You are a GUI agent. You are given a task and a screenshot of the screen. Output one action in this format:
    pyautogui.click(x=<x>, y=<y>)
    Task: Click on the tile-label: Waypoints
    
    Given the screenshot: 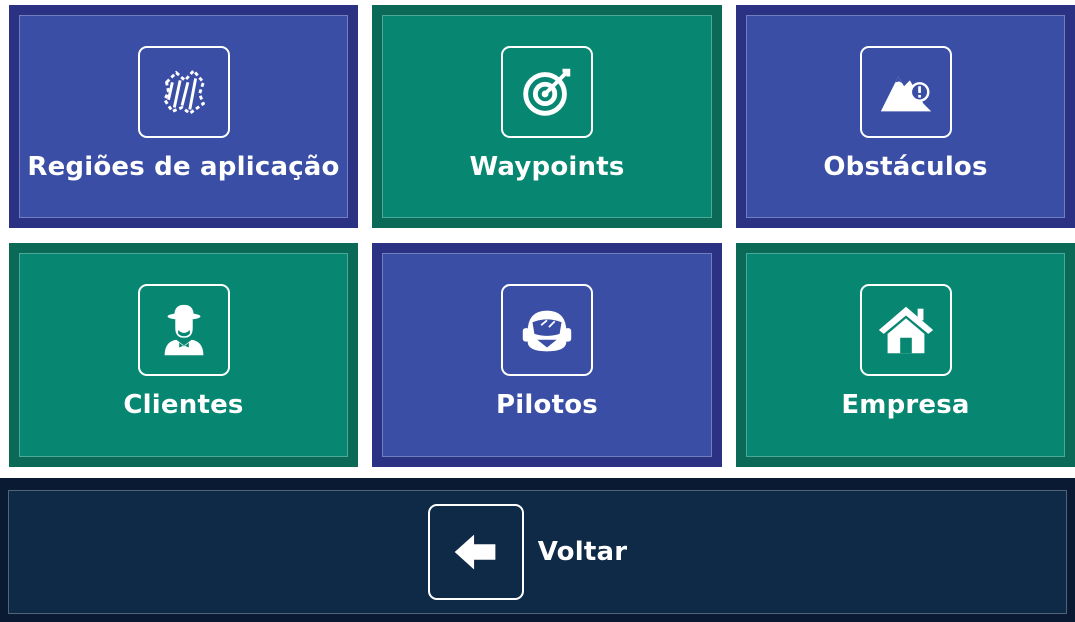 What is the action you would take?
    pyautogui.click(x=547, y=166)
    